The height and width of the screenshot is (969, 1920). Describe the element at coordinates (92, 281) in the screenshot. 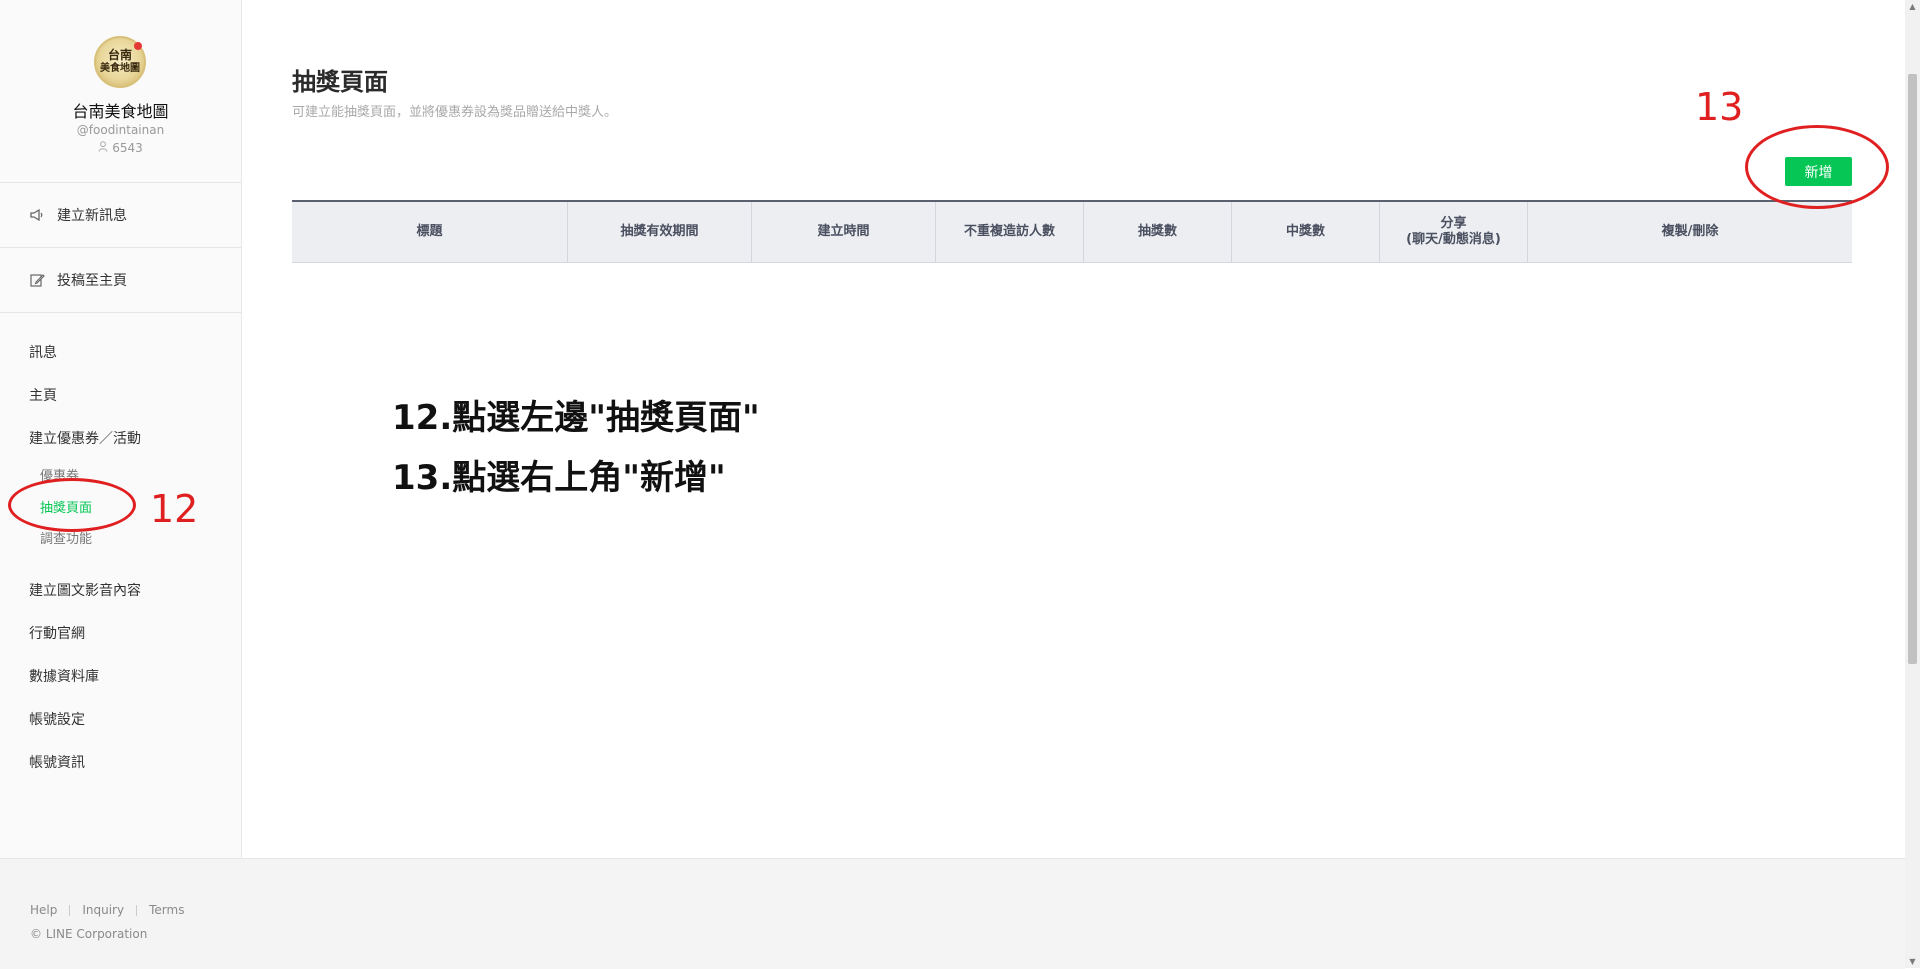

I see `post-to-home-label: 投稿至主頁` at that location.